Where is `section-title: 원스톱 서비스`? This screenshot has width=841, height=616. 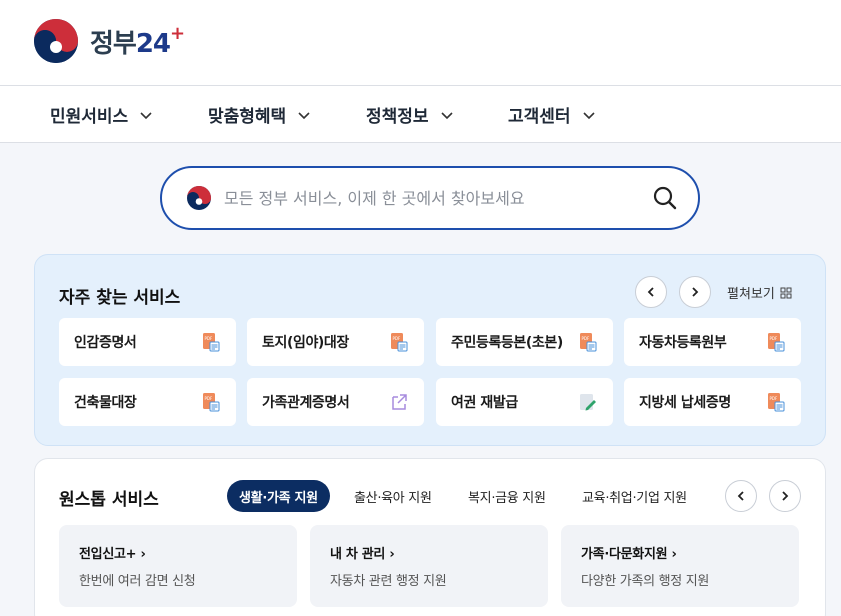 section-title: 원스톱 서비스 is located at coordinates (109, 500).